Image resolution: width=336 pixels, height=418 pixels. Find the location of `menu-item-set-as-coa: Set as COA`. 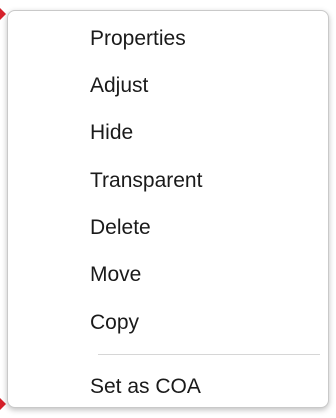

menu-item-set-as-coa: Set as COA is located at coordinates (168, 387).